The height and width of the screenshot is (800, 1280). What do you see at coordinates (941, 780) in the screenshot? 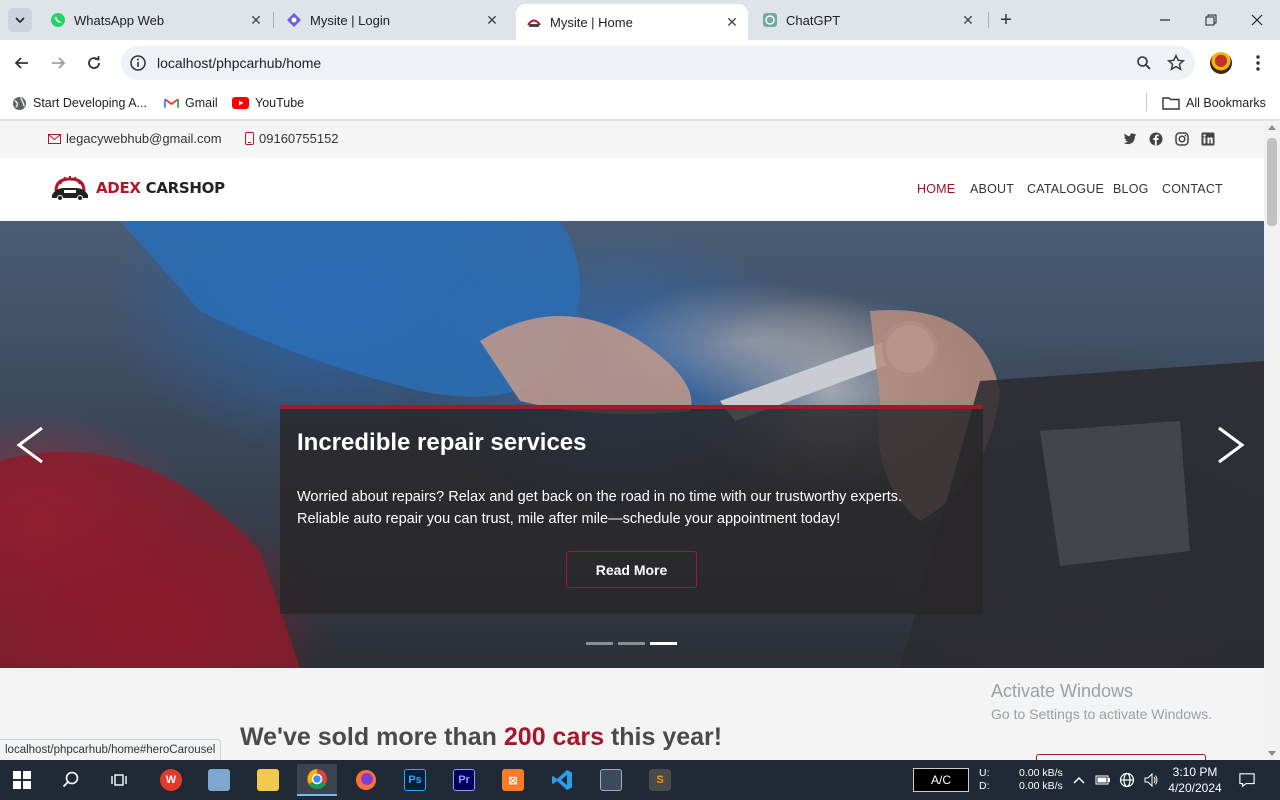
I see `ac-indicator: A/C` at bounding box center [941, 780].